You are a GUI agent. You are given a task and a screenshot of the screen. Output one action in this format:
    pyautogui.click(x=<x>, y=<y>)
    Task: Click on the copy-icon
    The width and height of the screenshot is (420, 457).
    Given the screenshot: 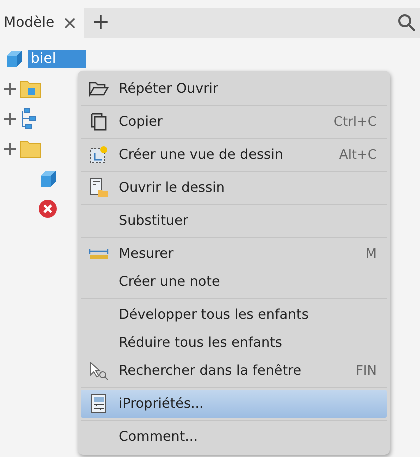 What is the action you would take?
    pyautogui.click(x=99, y=122)
    